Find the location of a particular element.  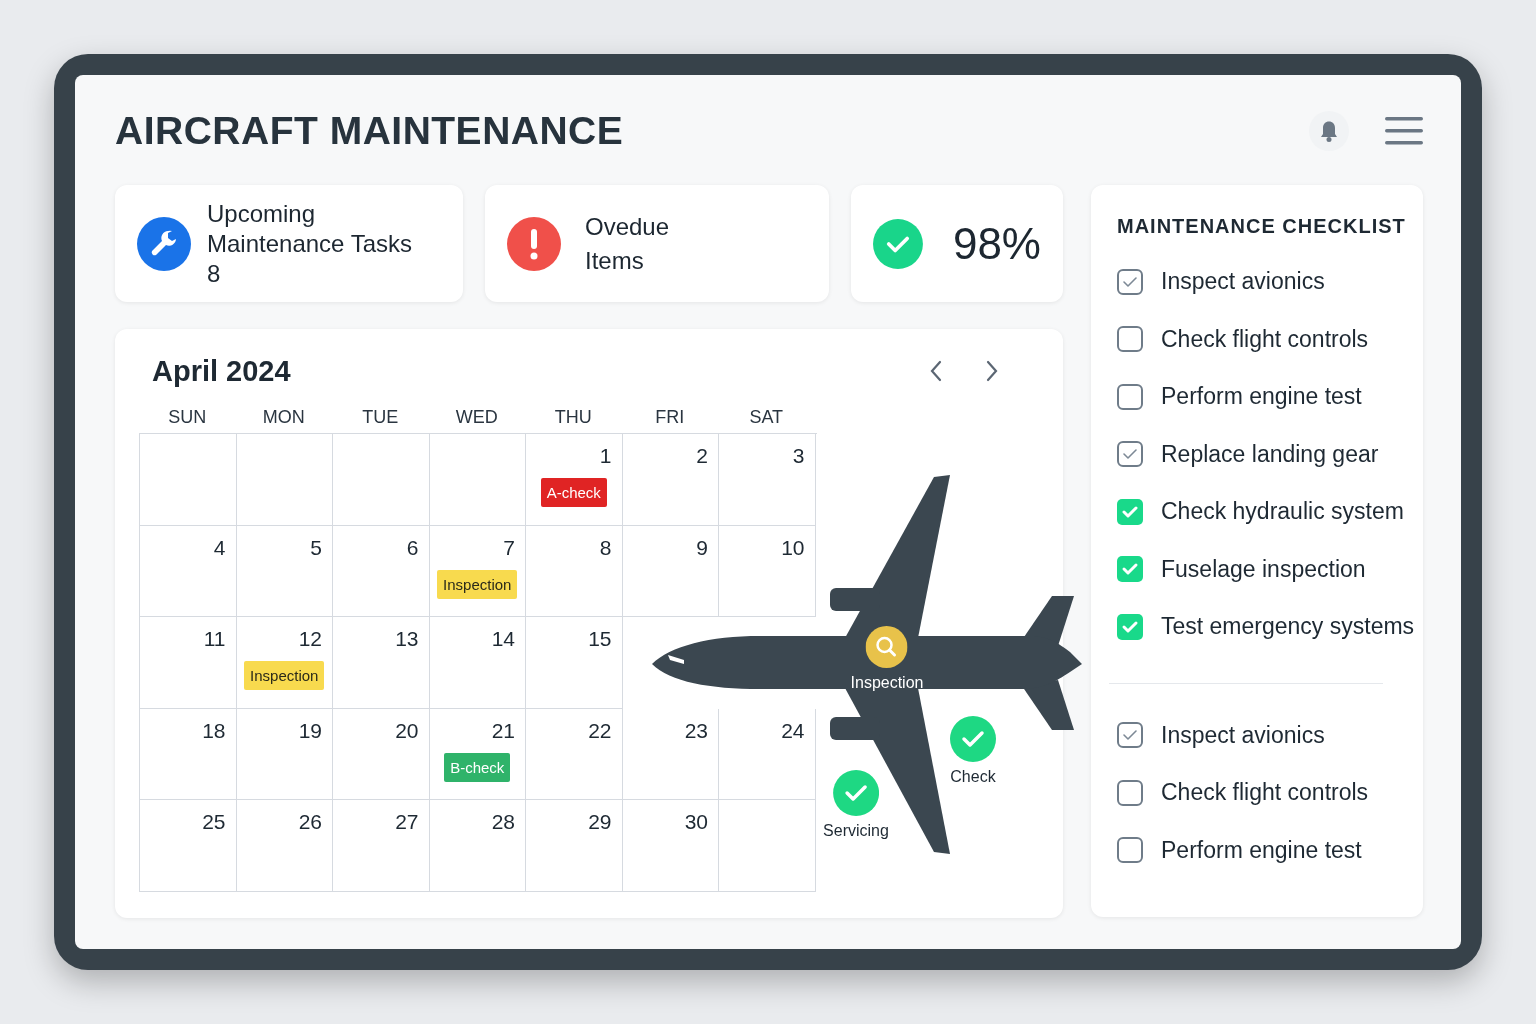

calendar-cell: 10 is located at coordinates (767, 571).